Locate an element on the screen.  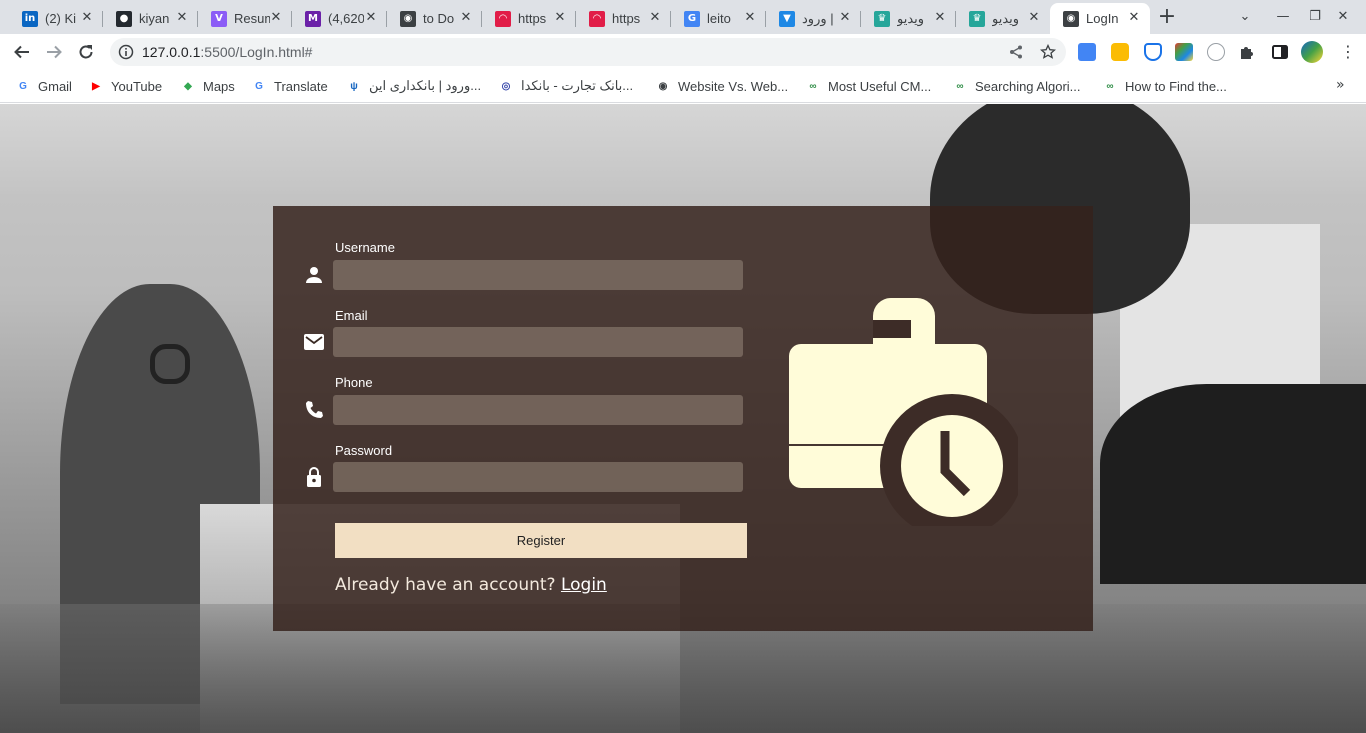
tab-title: kiyan is located at coordinates (154, 18).